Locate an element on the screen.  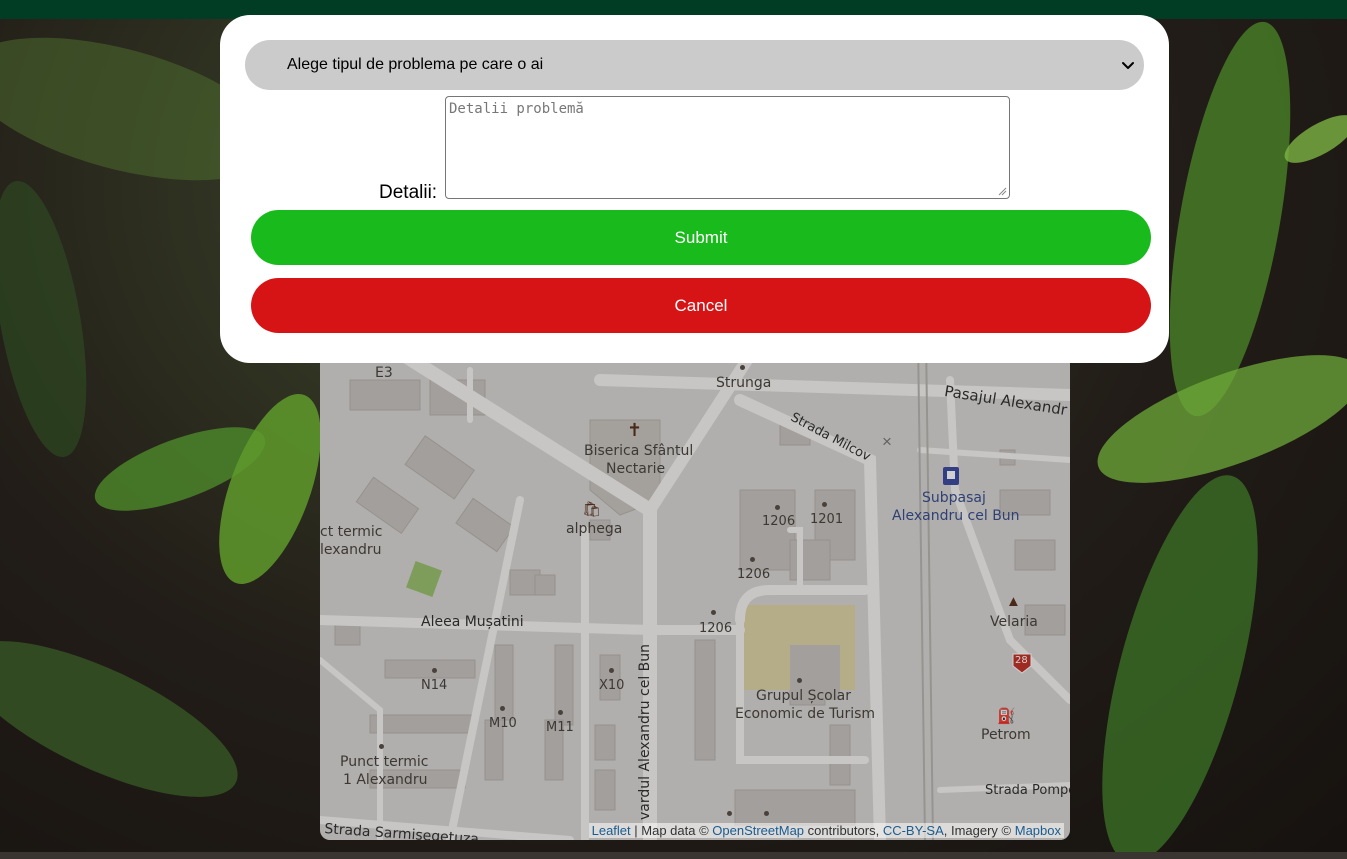
map-label-punct-termic-bot-2: 1 Alexandru is located at coordinates (385, 780).